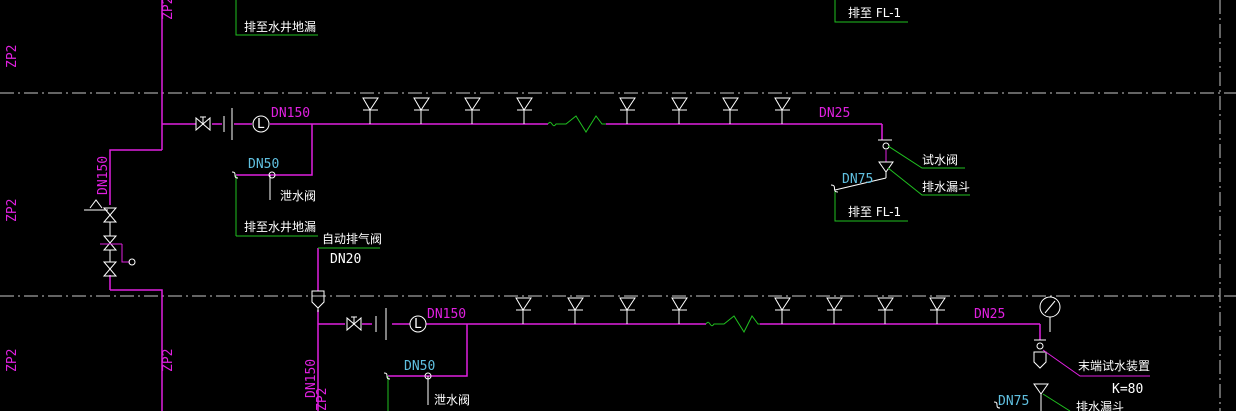  Describe the element at coordinates (345, 259) in the screenshot. I see `vent-pipe-size: DN20` at that location.